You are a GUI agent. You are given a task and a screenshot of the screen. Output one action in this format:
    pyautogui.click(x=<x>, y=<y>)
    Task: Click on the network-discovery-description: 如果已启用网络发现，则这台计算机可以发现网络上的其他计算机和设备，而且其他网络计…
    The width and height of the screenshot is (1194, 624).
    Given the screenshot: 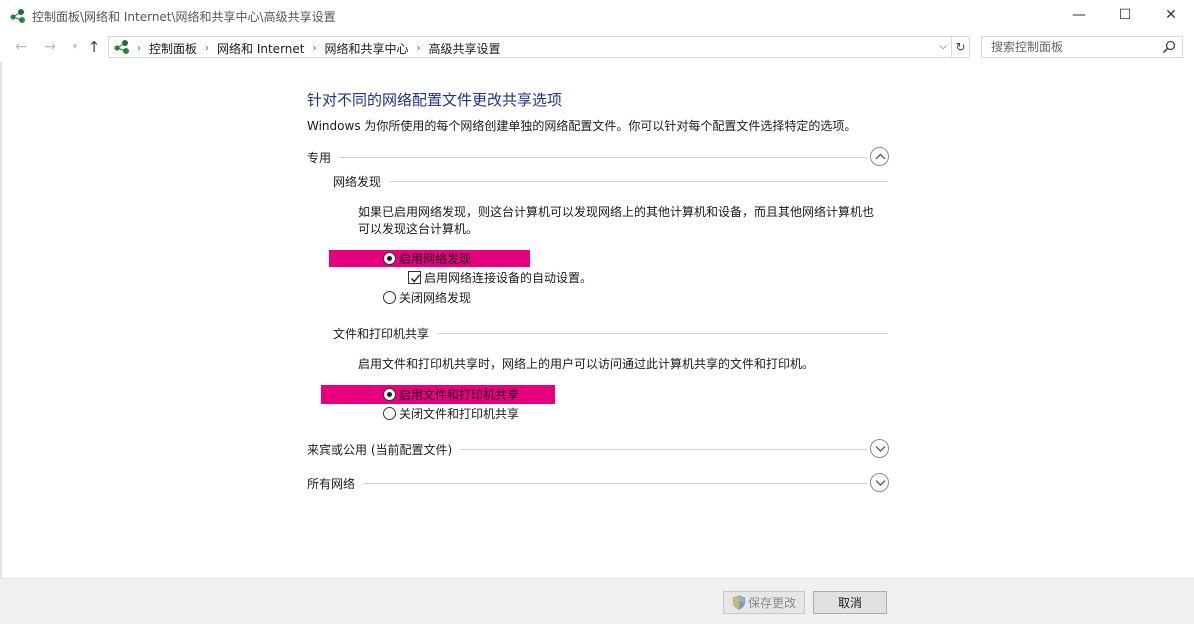 What is the action you would take?
    pyautogui.click(x=616, y=220)
    